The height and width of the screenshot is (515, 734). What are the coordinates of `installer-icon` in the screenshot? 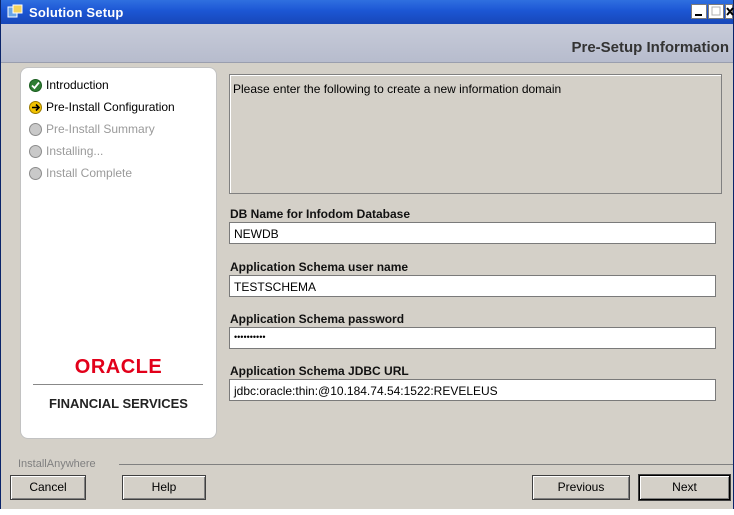 It's located at (15, 12).